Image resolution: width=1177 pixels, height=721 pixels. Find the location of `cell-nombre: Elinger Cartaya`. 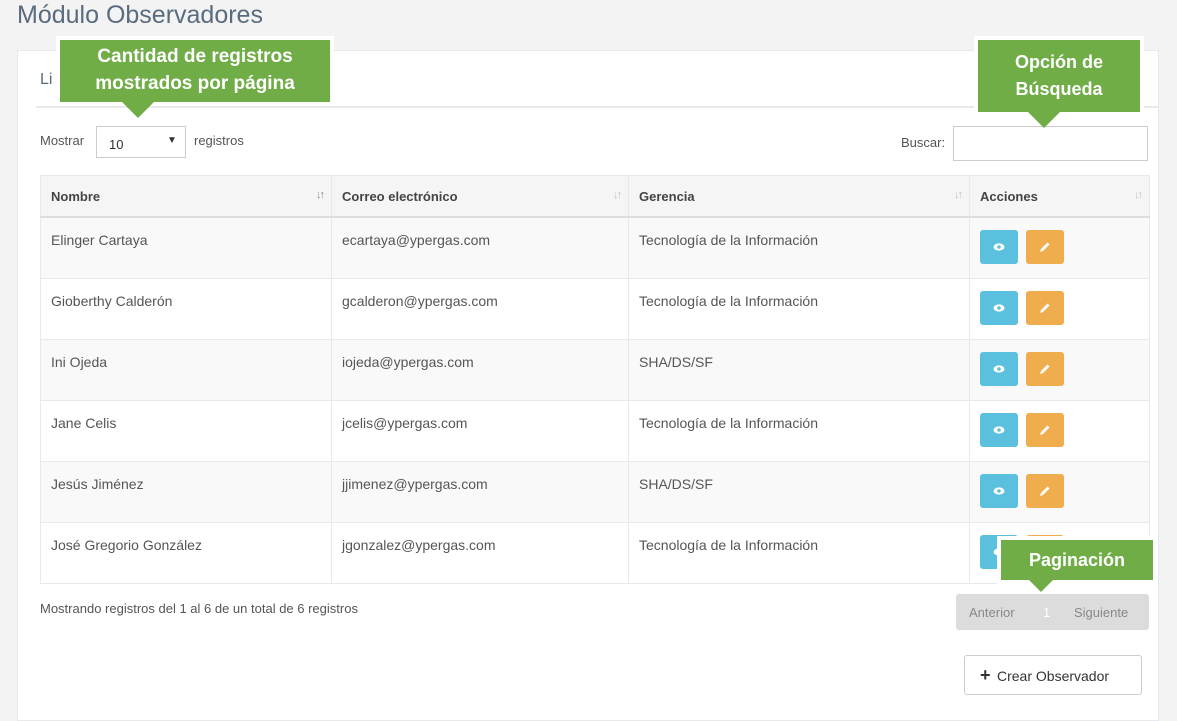

cell-nombre: Elinger Cartaya is located at coordinates (186, 247).